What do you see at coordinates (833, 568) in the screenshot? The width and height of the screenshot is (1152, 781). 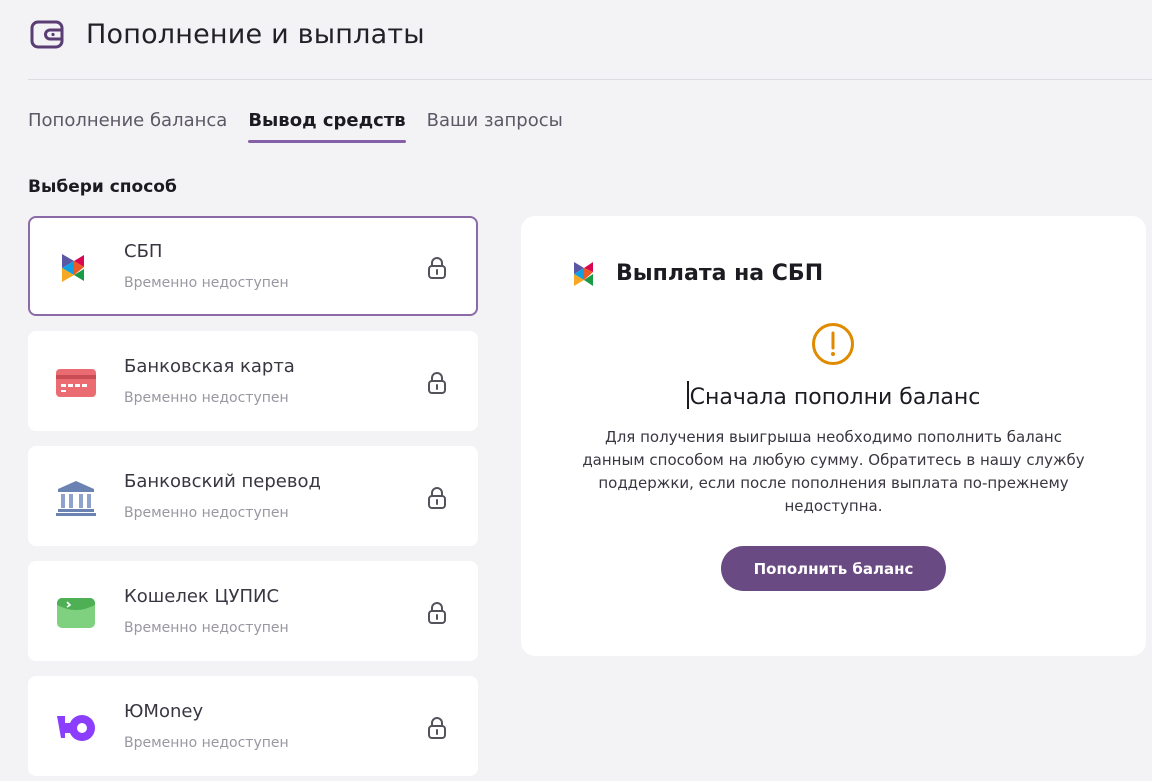 I see `topup-balance-button: Пополнить баланс` at bounding box center [833, 568].